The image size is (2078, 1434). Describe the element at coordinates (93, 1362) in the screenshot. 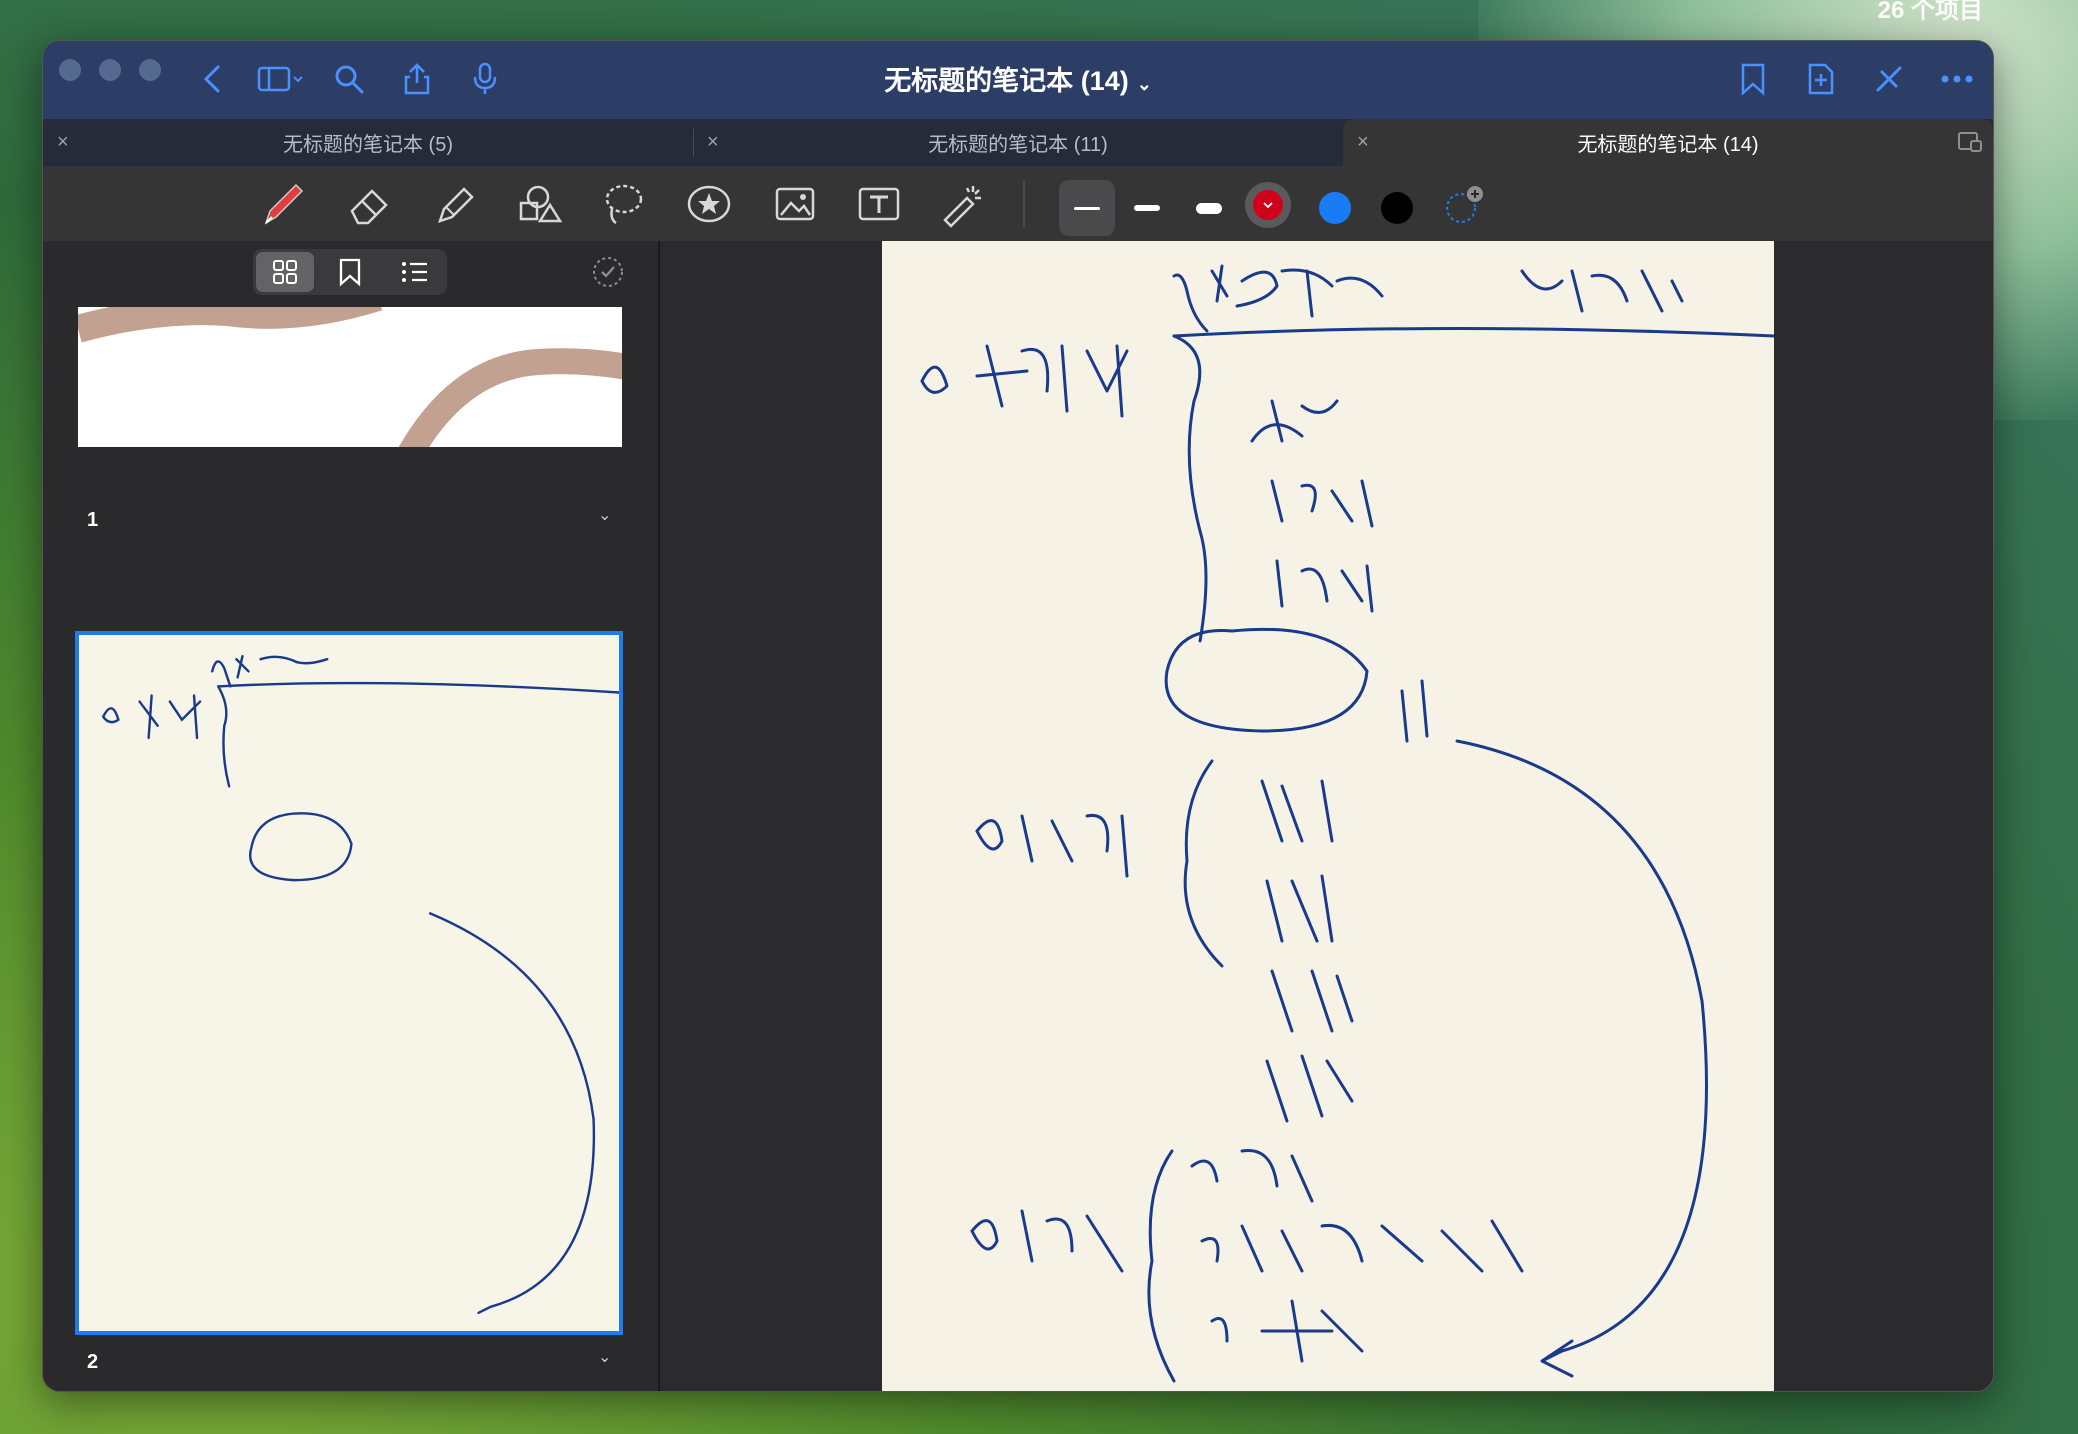

I see `page-number-2: 2` at that location.